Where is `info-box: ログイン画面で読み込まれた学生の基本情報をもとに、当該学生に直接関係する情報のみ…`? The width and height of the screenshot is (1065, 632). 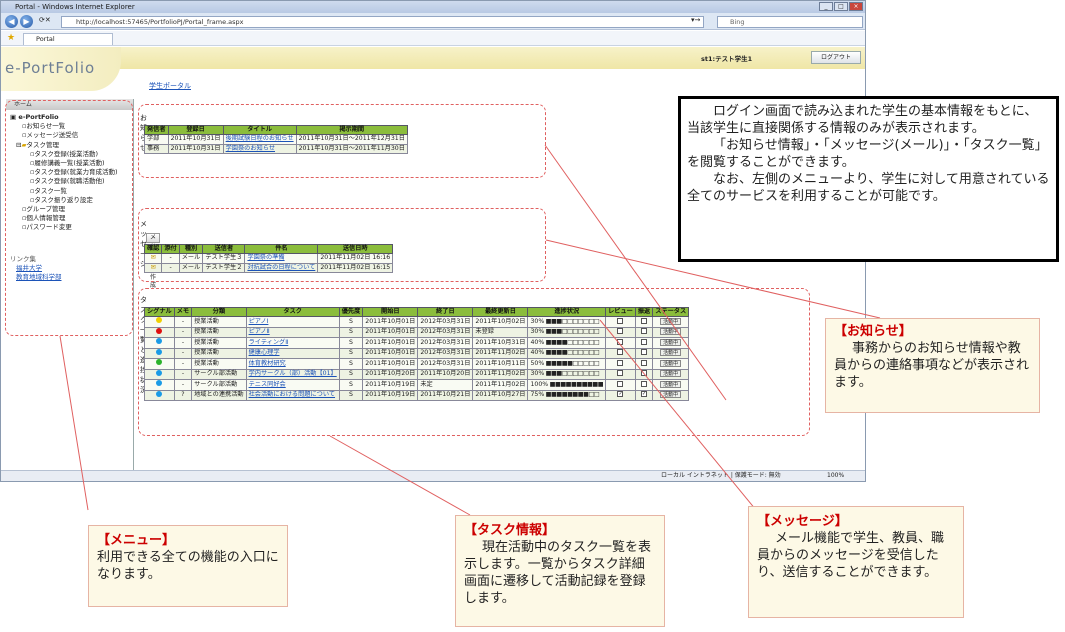
info-box: ログイン画面で読み込まれた学生の基本情報をもとに、当該学生に直接関係する情報のみ… is located at coordinates (868, 179).